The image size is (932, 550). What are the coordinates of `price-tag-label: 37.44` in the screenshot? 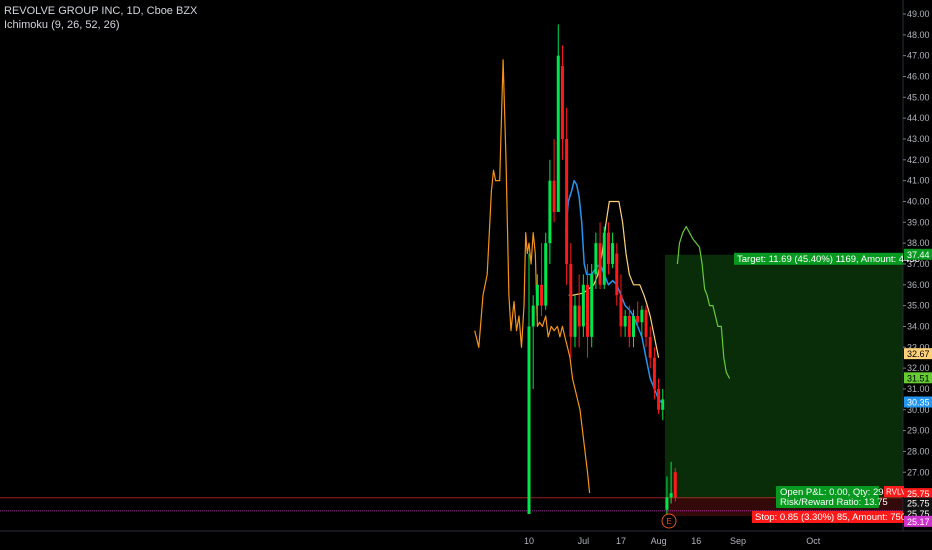 It's located at (918, 255).